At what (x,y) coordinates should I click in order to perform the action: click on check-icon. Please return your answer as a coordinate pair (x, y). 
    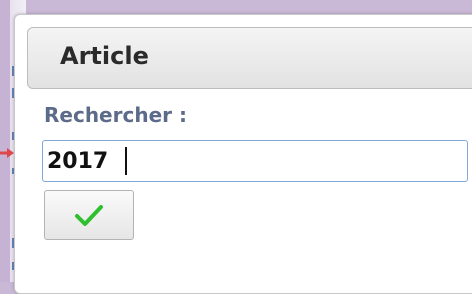
    Looking at the image, I should click on (89, 215).